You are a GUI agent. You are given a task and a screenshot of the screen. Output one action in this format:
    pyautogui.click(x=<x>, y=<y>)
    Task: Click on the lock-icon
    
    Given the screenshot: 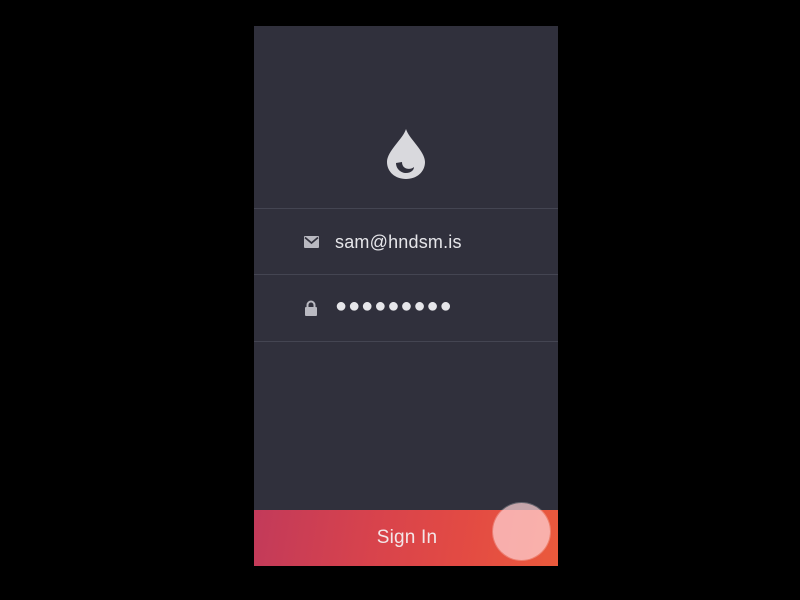 What is the action you would take?
    pyautogui.click(x=311, y=308)
    